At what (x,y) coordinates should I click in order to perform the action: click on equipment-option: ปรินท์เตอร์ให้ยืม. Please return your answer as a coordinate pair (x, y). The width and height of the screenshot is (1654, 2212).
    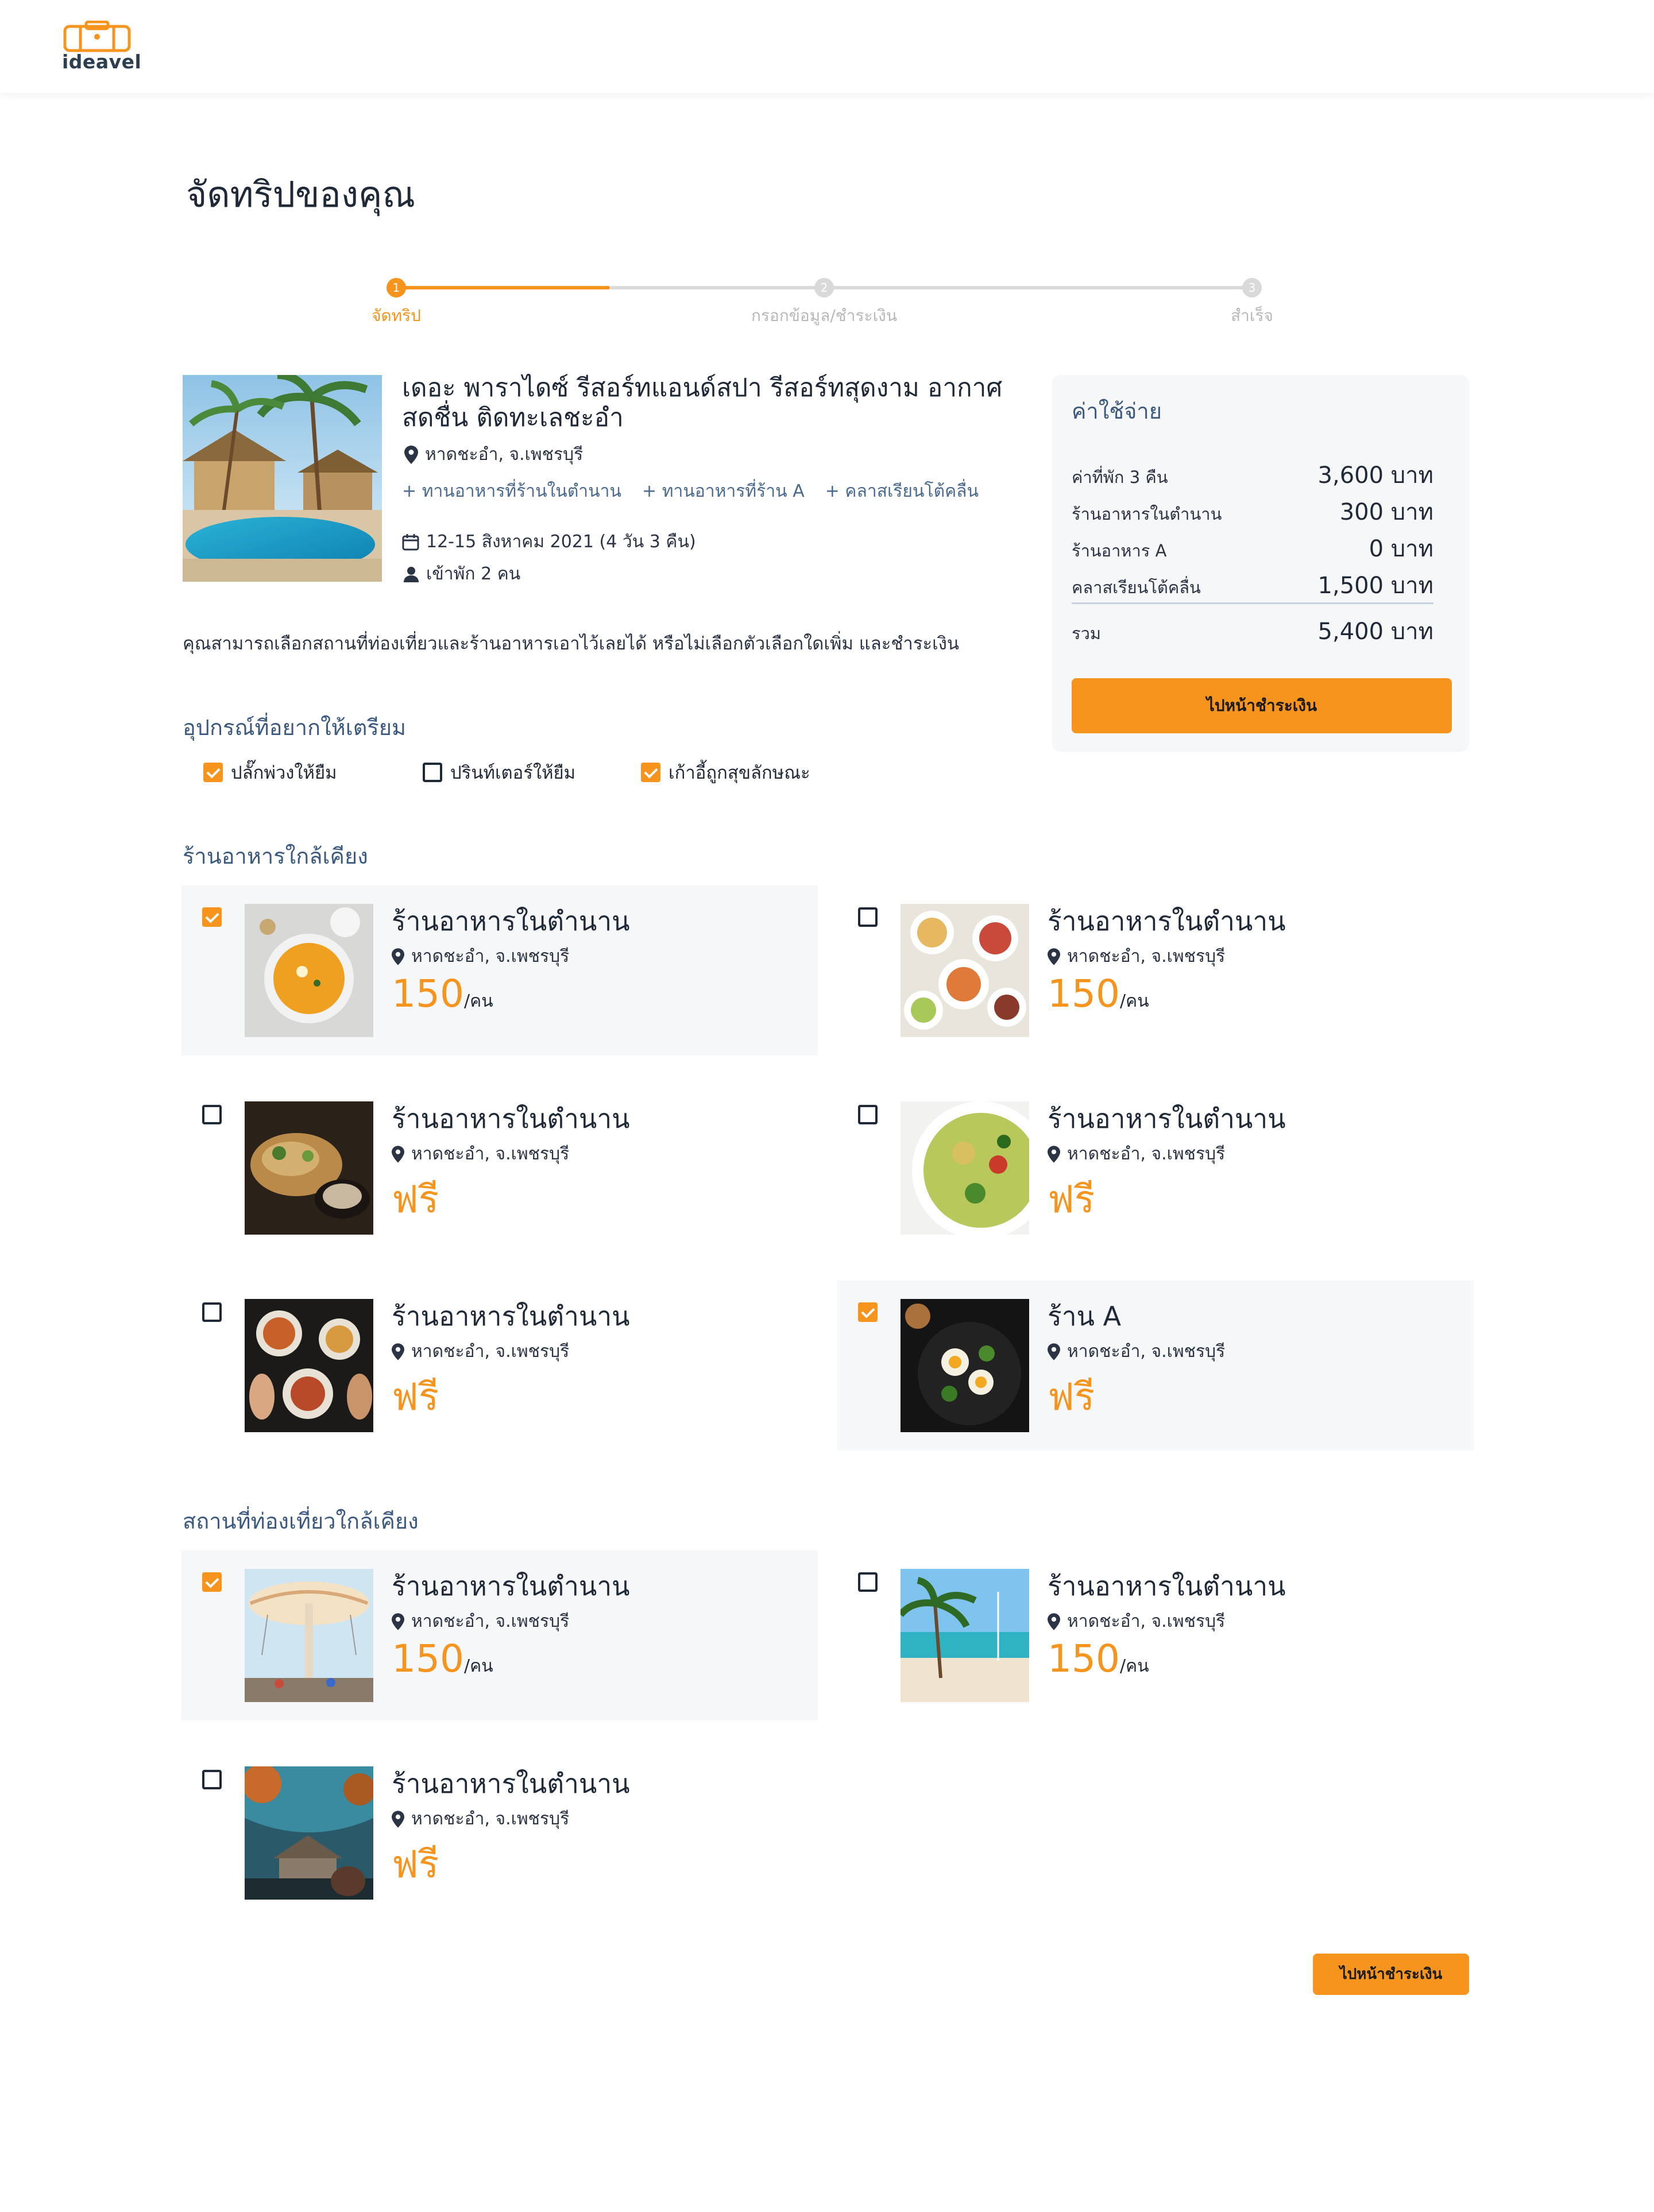
    Looking at the image, I should click on (499, 772).